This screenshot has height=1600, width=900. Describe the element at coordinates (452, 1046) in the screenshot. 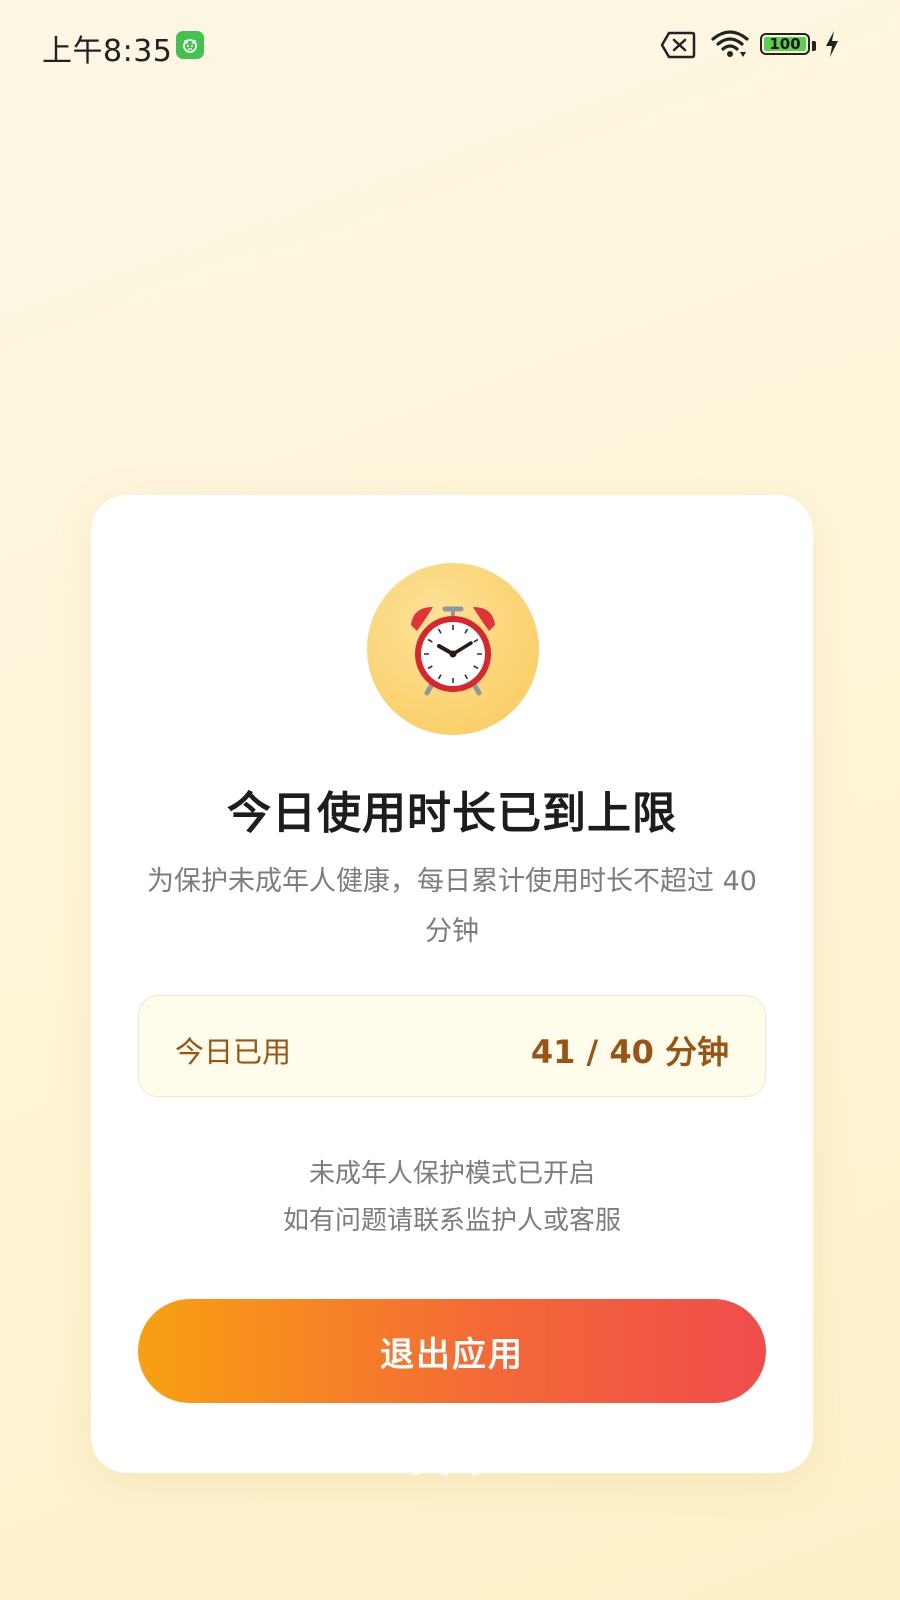

I see `usage-summary: 今日已用 41 / 40 分钟` at that location.